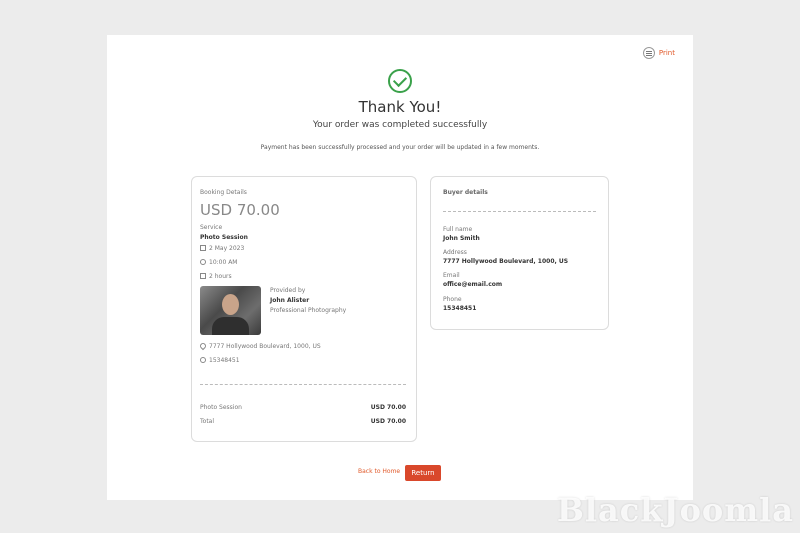  I want to click on summary-total-row: Total USD 70.00, so click(303, 421).